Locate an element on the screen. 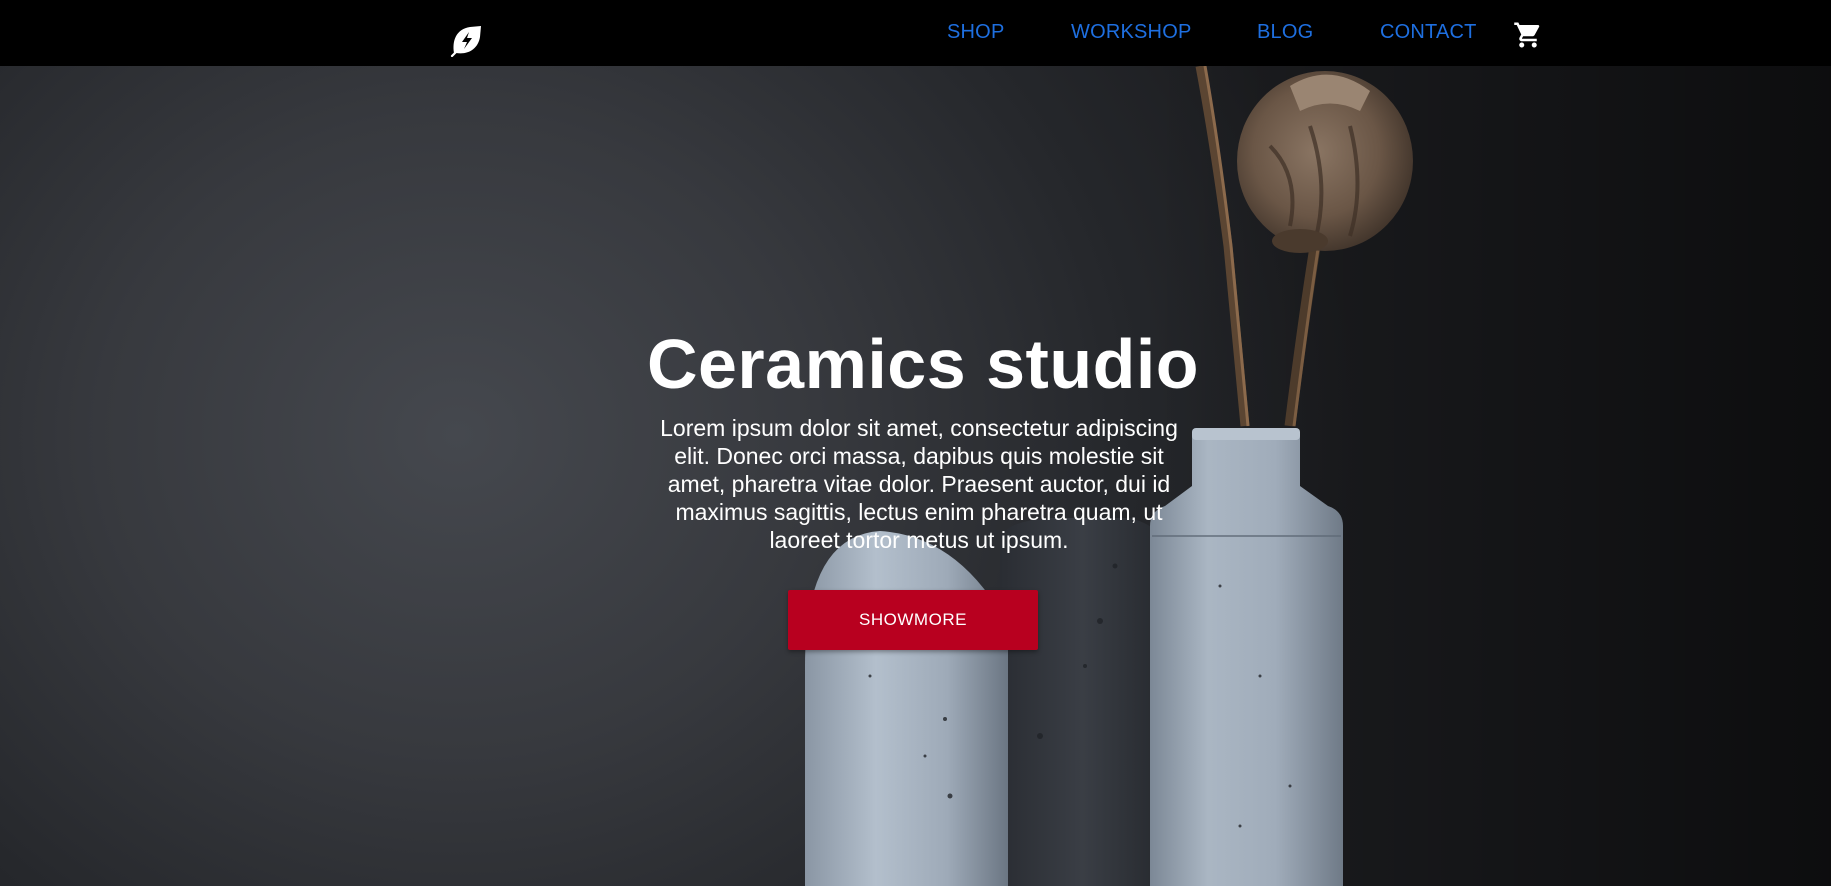 The height and width of the screenshot is (888, 1831). hero-title: Ceramics studio is located at coordinates (923, 364).